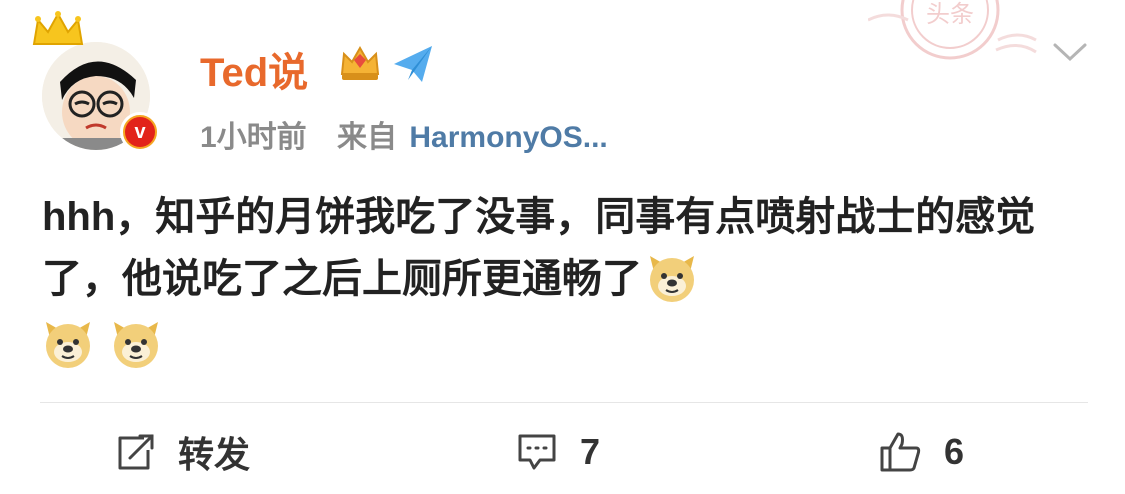  Describe the element at coordinates (558, 452) in the screenshot. I see `comment-button: 7` at that location.